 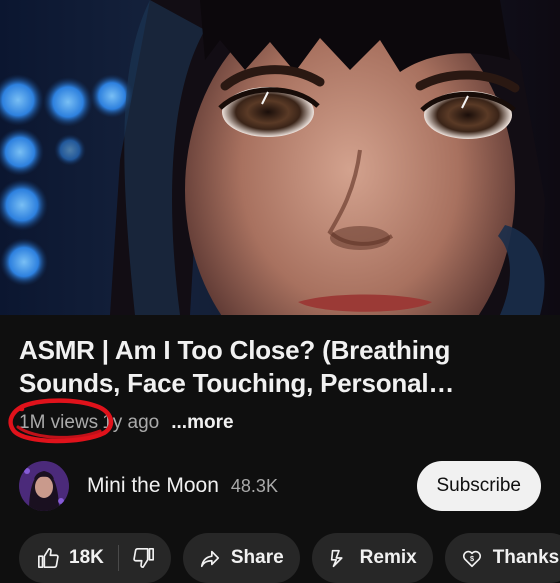 I want to click on like-count: 18K, so click(x=86, y=558).